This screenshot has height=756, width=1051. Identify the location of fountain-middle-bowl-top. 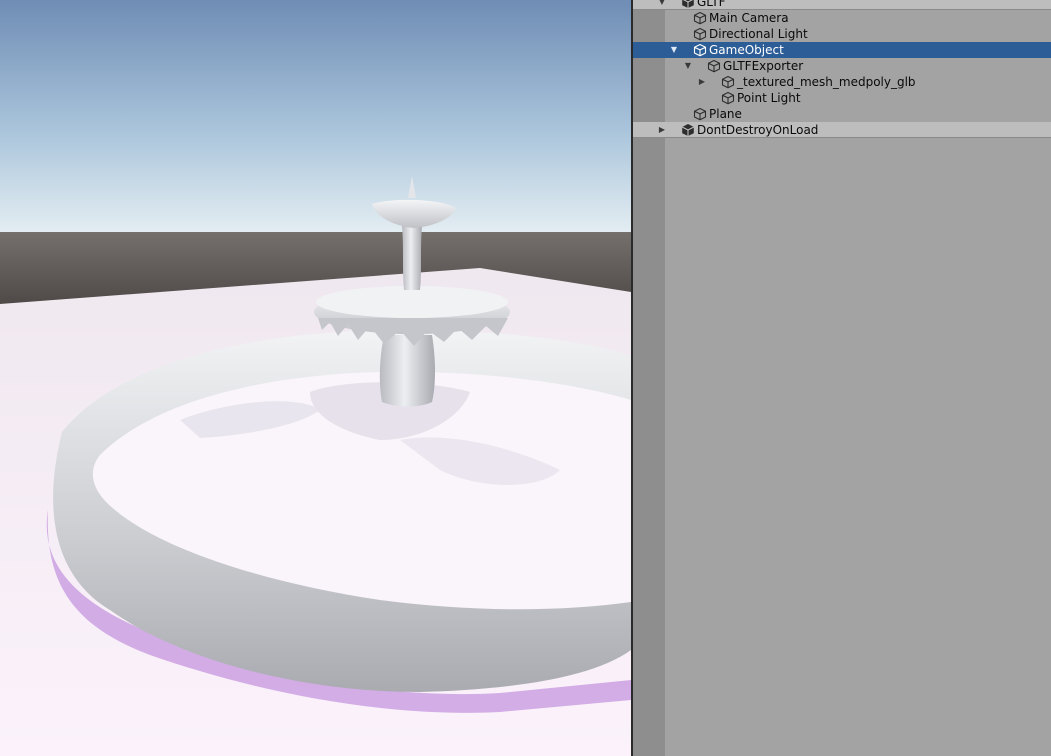
(412, 302).